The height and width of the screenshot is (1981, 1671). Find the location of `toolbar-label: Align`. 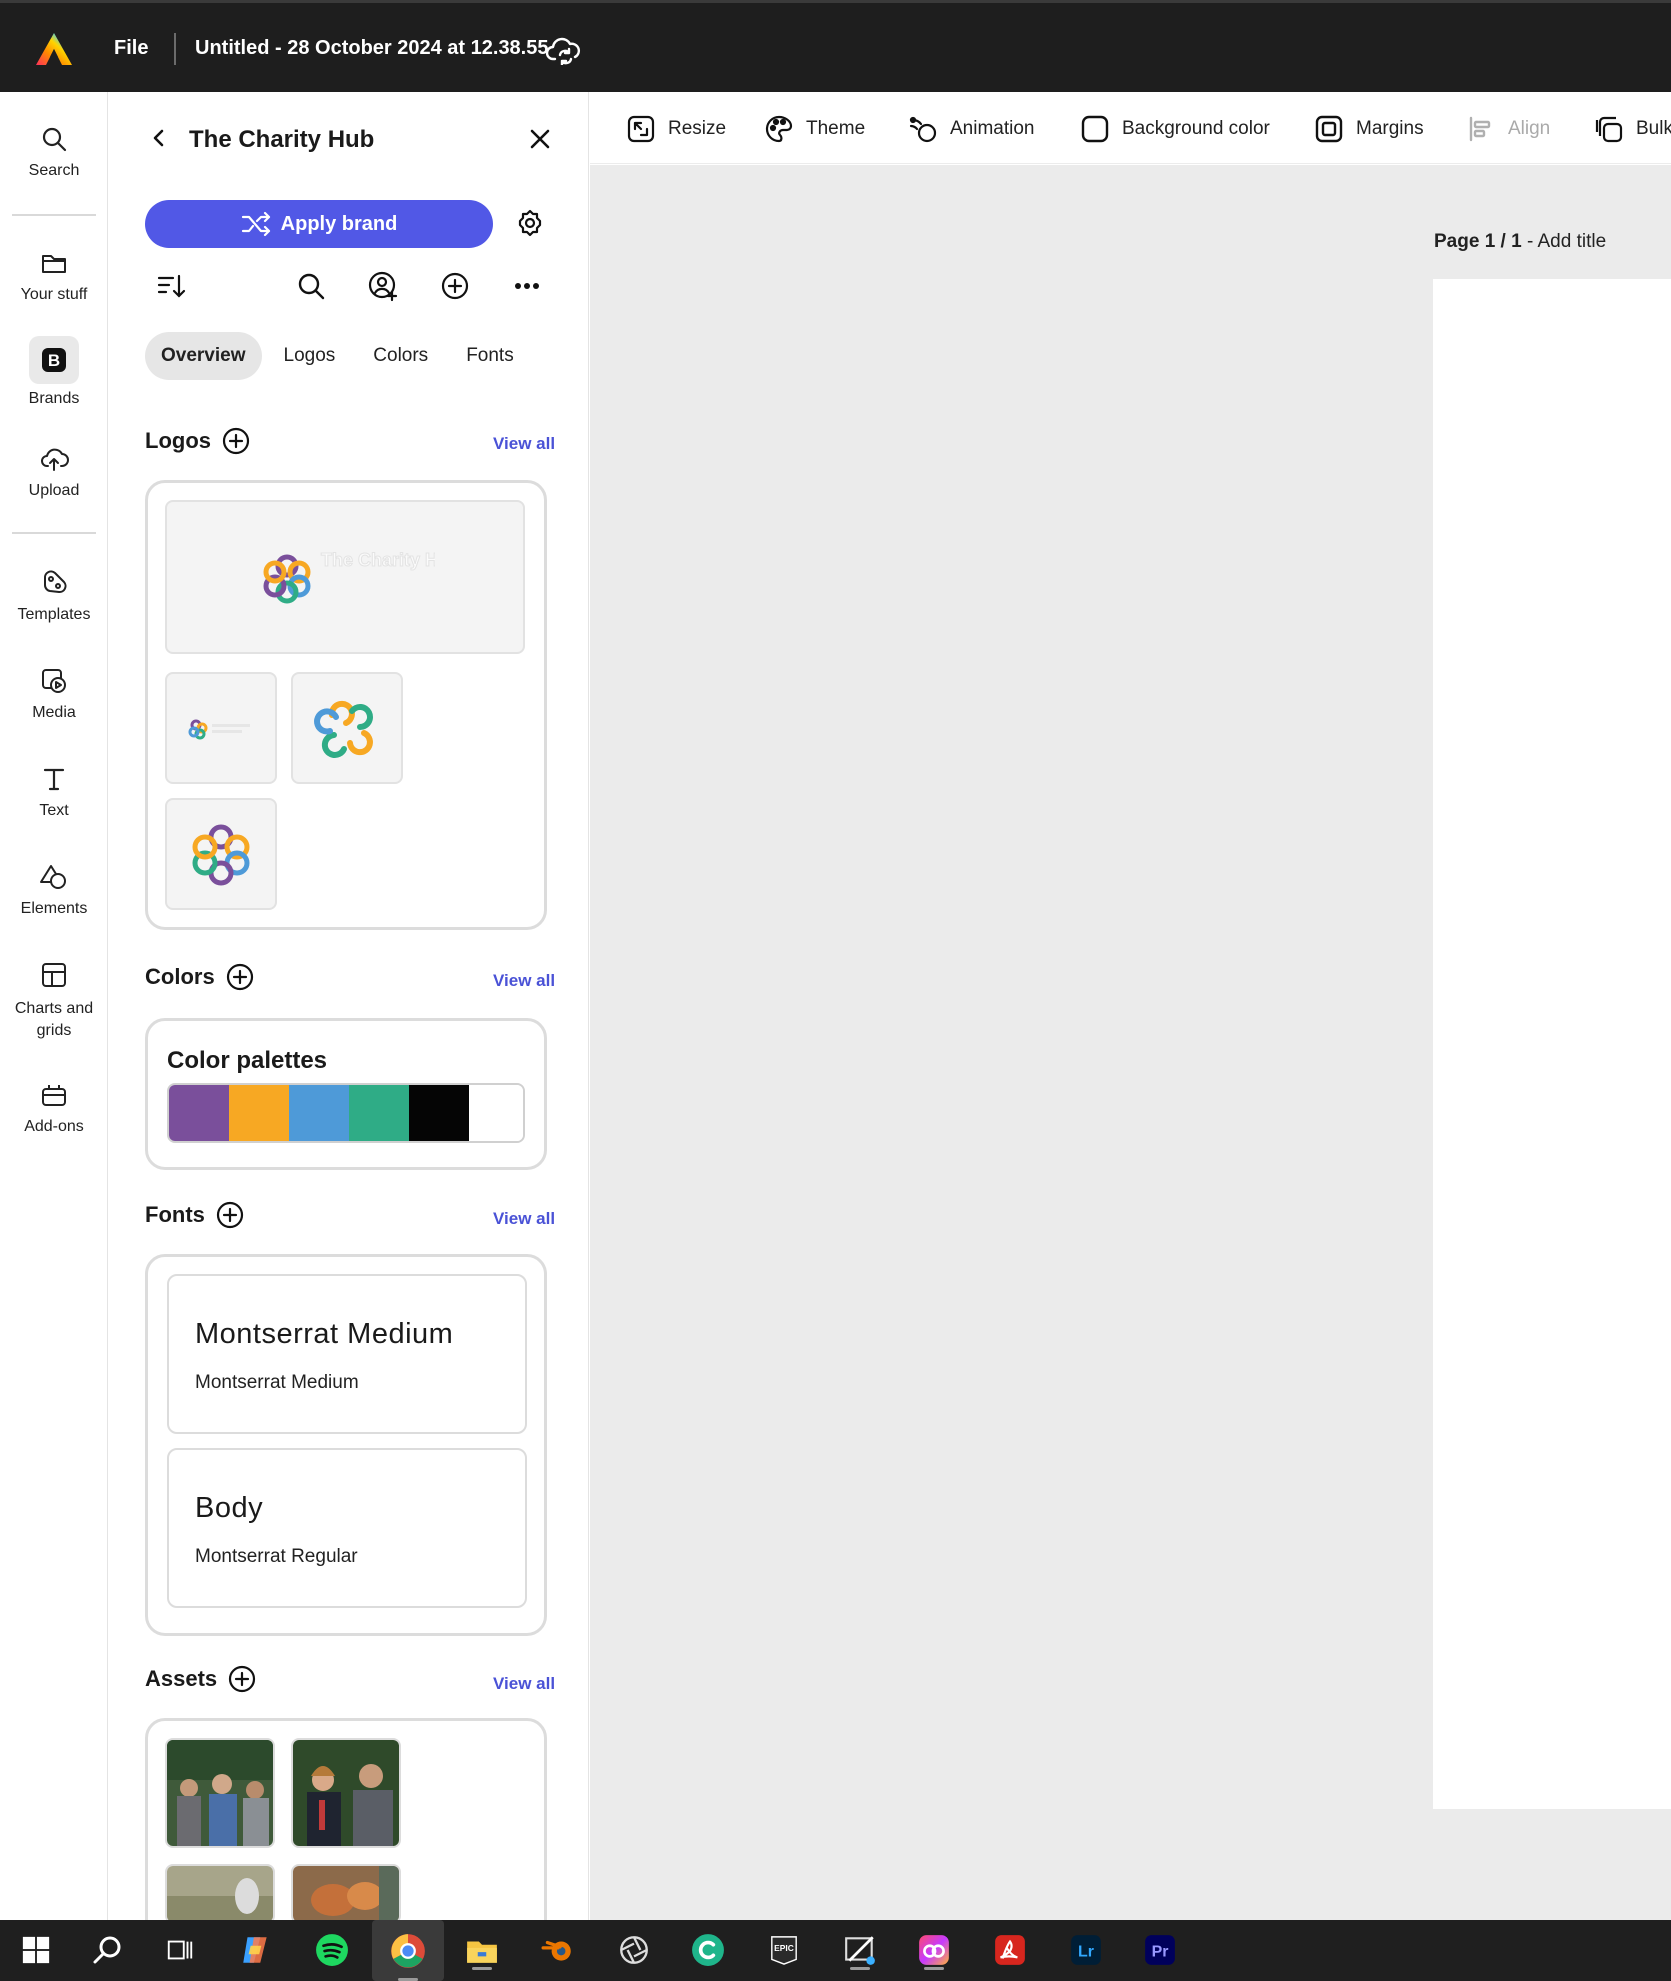

toolbar-label: Align is located at coordinates (1529, 128).